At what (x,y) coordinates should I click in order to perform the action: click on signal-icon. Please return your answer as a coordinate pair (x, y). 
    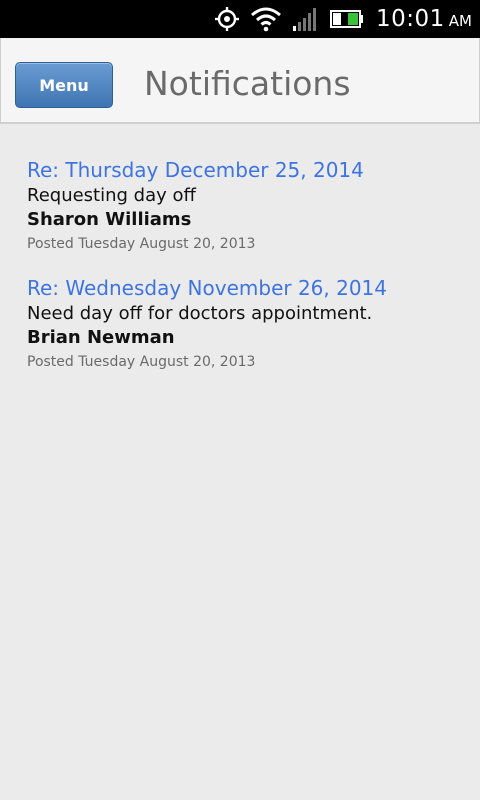
    Looking at the image, I should click on (306, 19).